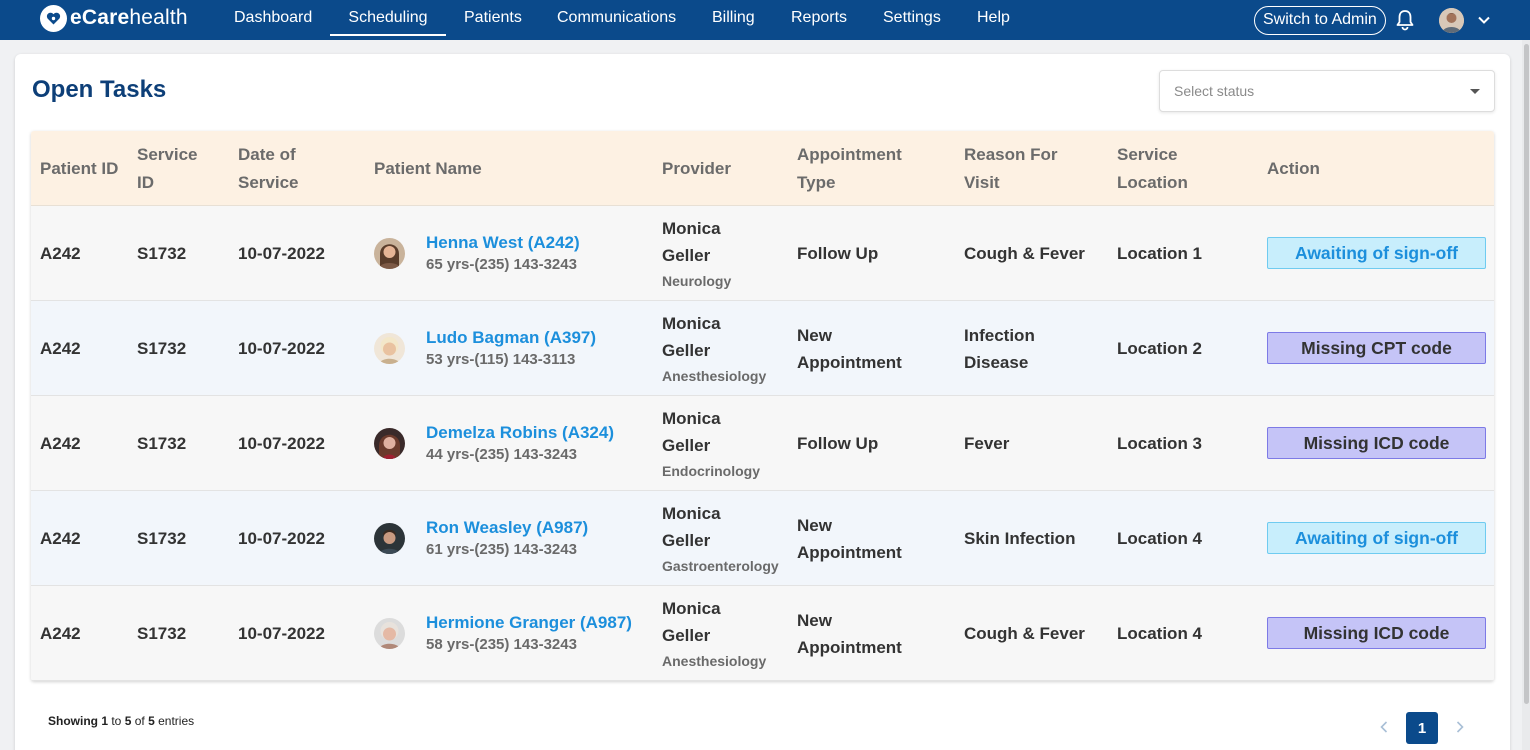 The height and width of the screenshot is (750, 1530). I want to click on provider-cell: Monica Geller Neurology, so click(717, 253).